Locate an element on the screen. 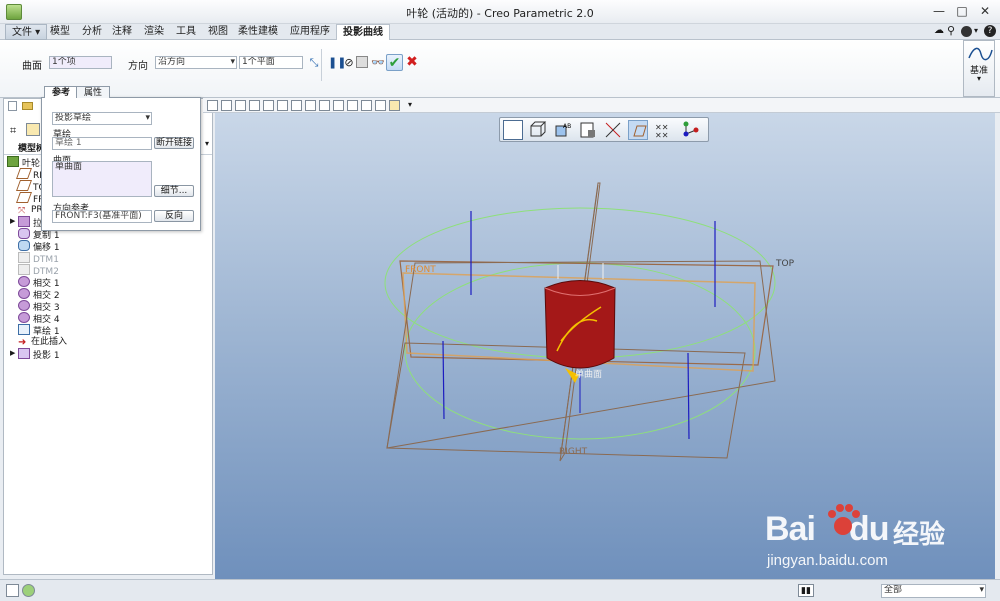  no-preview-icon: ⊘ is located at coordinates (349, 63).